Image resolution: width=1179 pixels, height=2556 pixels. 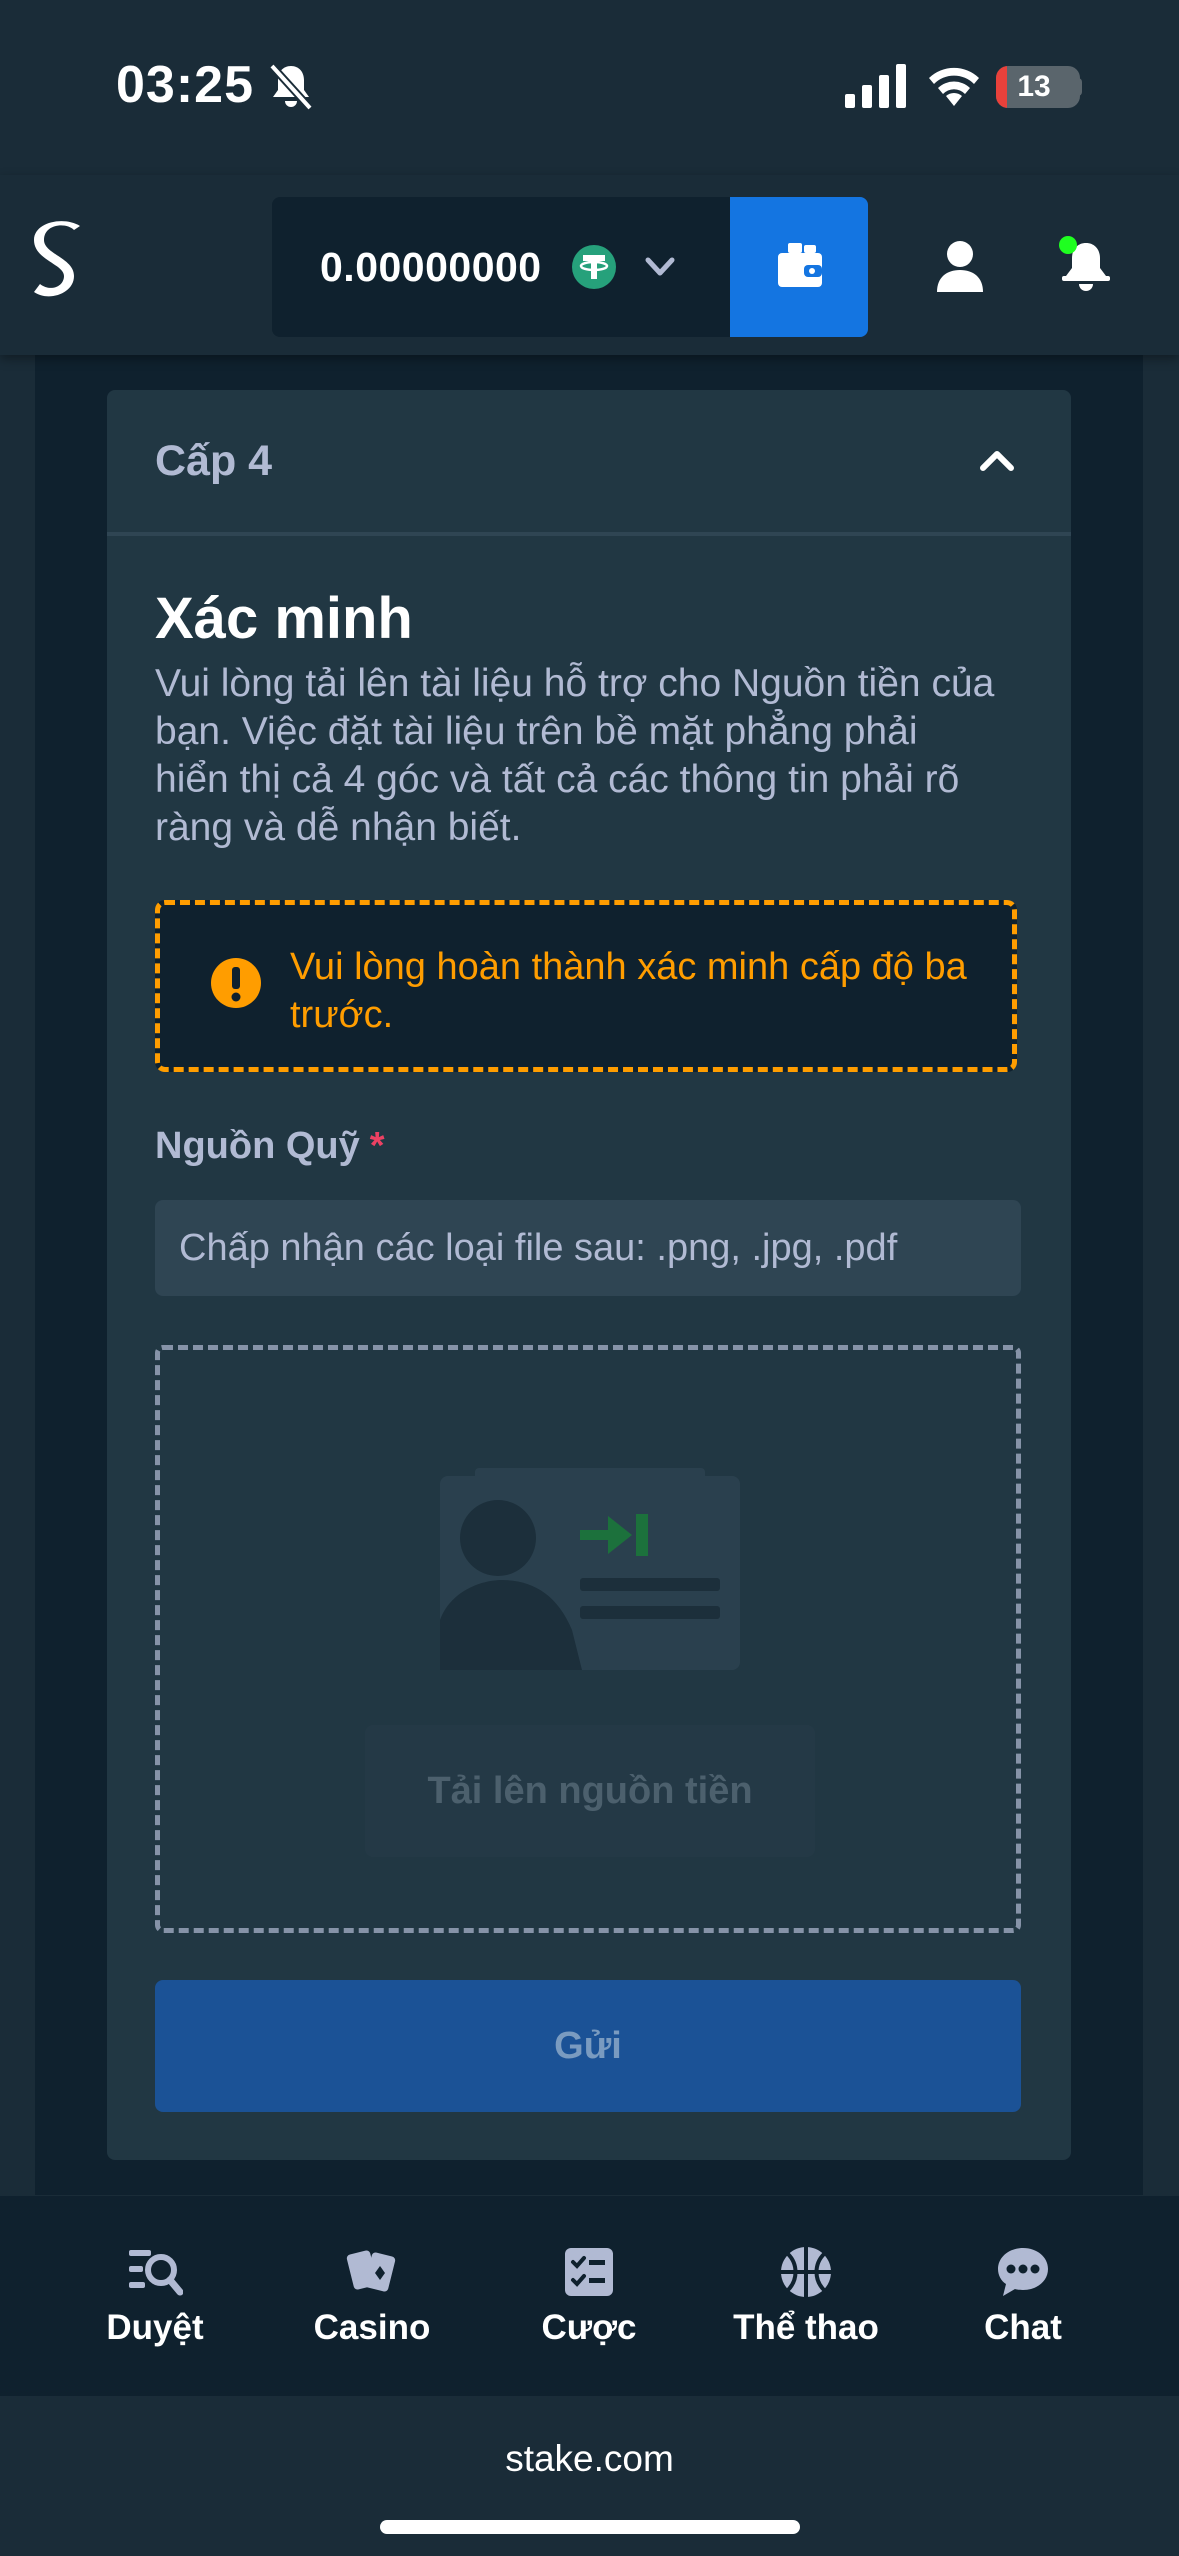 I want to click on bottom-navigation: Duyệt Casino Cược Thể thao Chat, so click(x=589, y=2296).